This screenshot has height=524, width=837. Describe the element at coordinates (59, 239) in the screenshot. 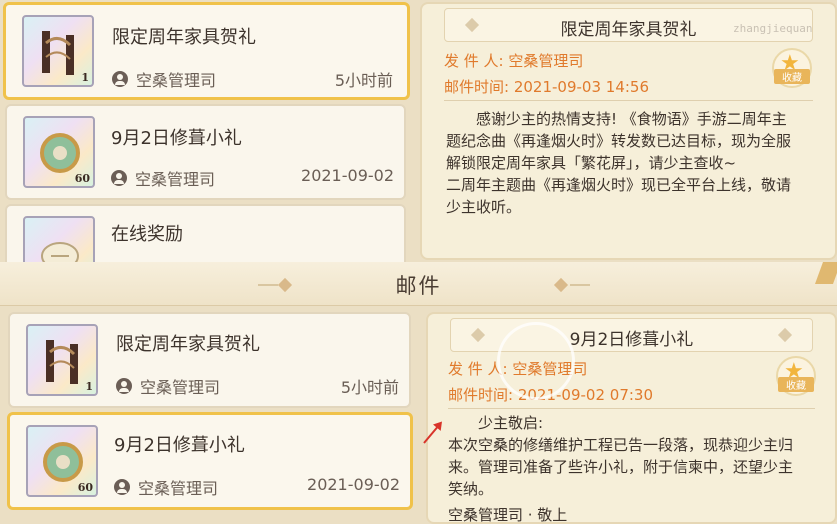

I see `shell-gift-thumbnail` at that location.